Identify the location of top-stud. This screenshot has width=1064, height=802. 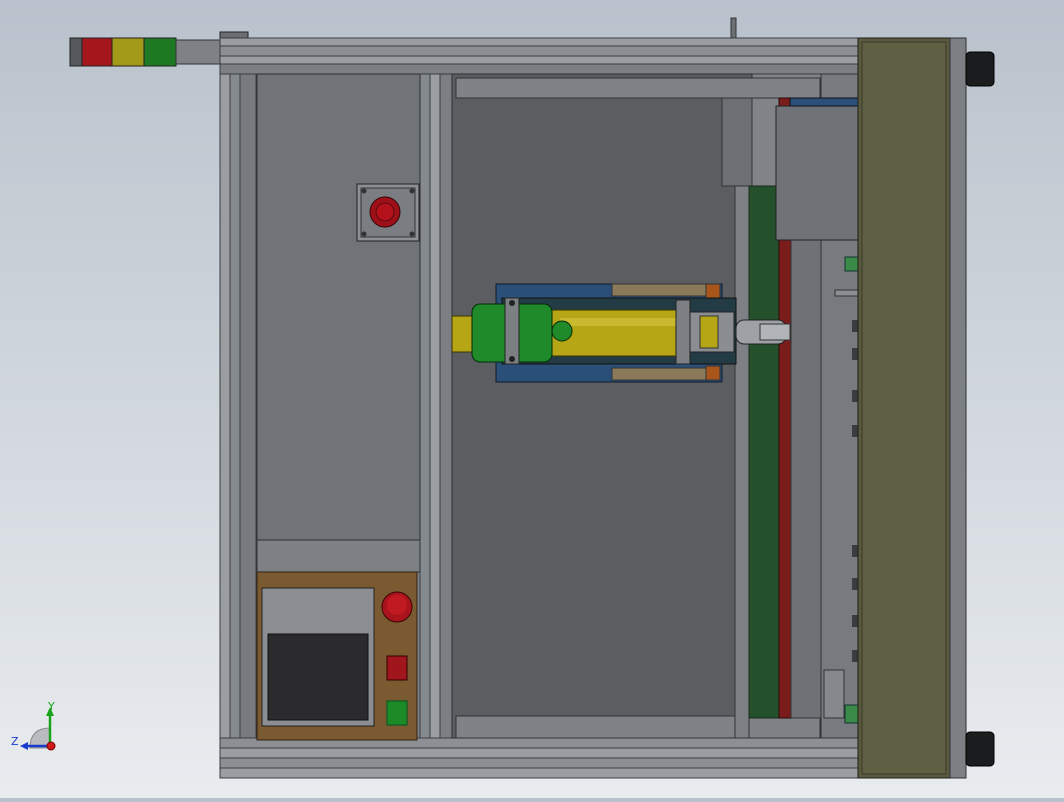
(733, 29).